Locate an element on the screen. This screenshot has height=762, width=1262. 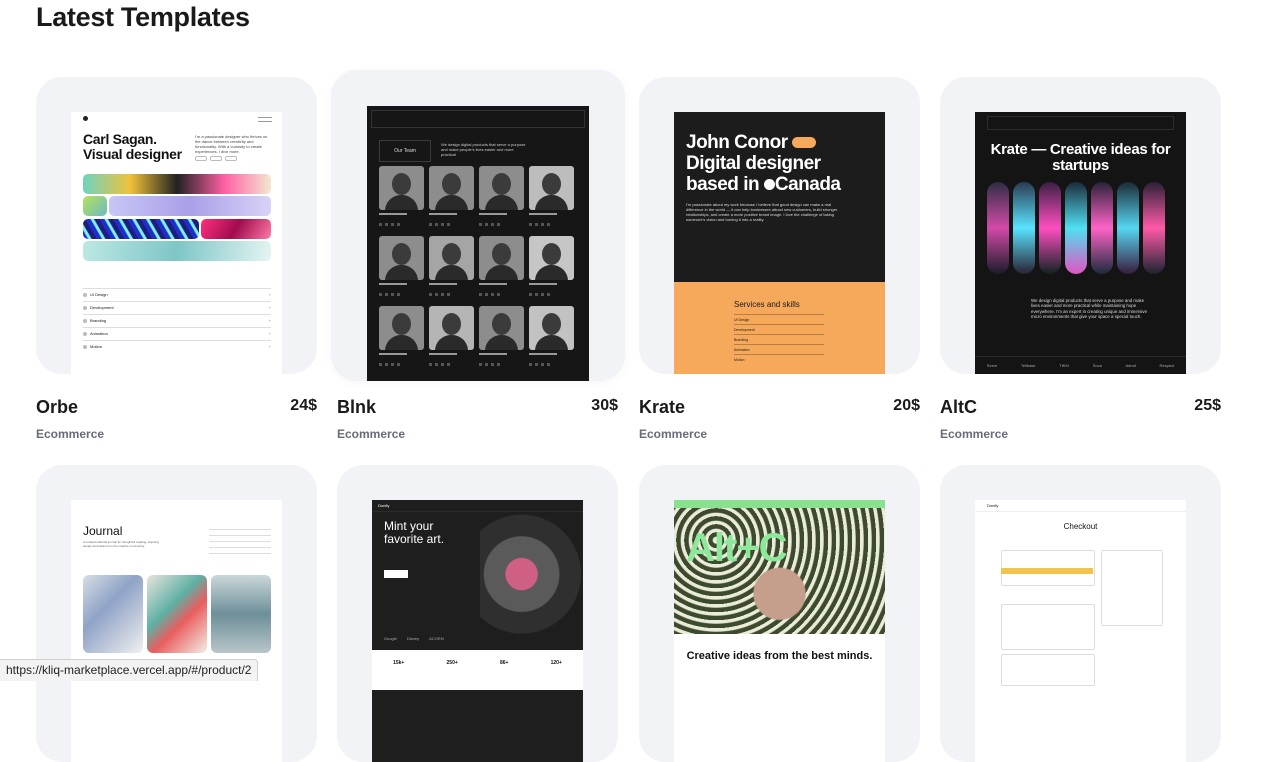
preview-tags is located at coordinates (216, 158).